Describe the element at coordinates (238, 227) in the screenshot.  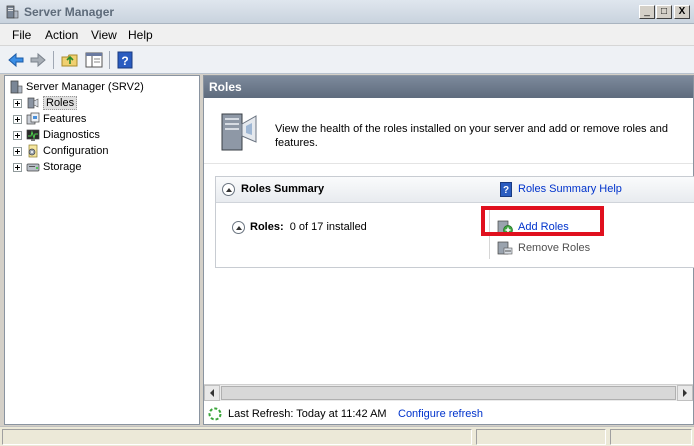
I see `collapse-roles-icon` at that location.